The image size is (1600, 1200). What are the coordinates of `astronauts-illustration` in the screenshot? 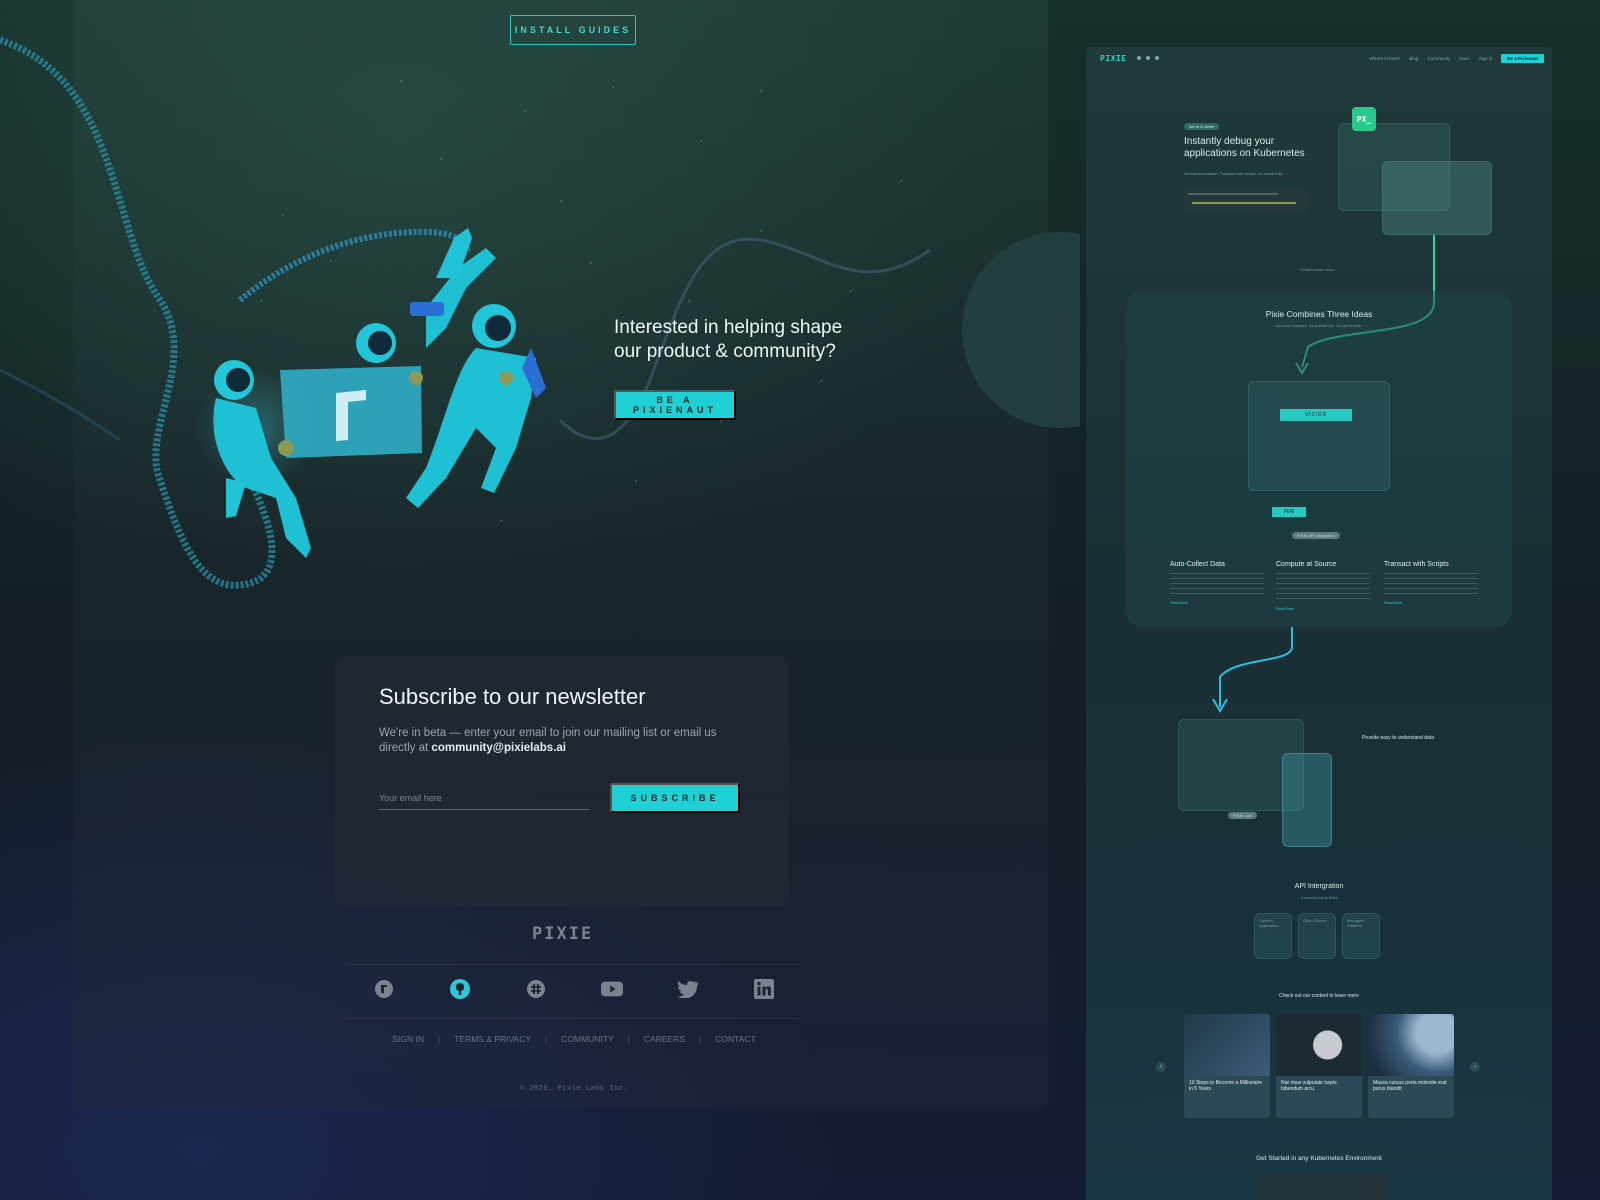 It's located at (371, 393).